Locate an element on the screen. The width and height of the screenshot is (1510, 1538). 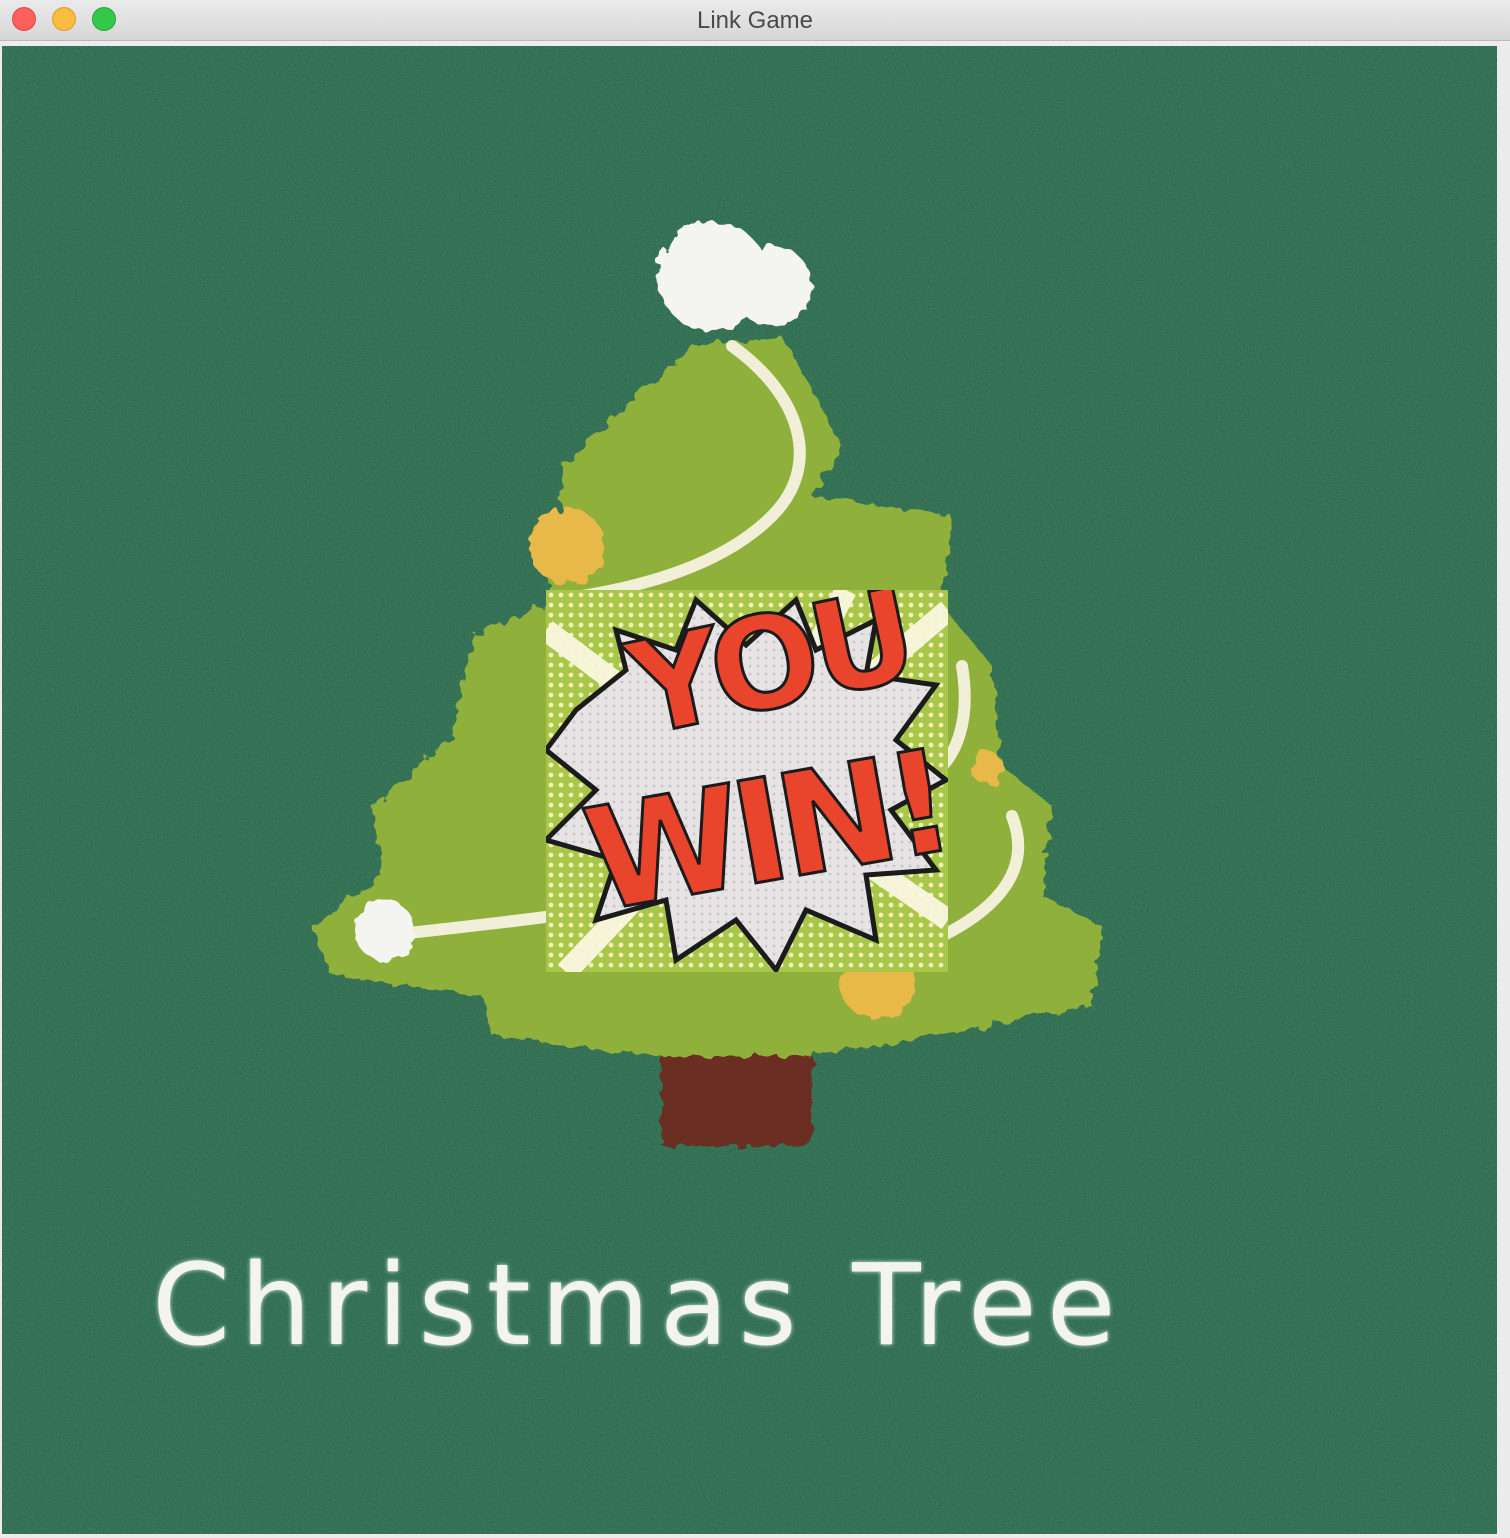
title-bar: Link Game is located at coordinates (755, 20).